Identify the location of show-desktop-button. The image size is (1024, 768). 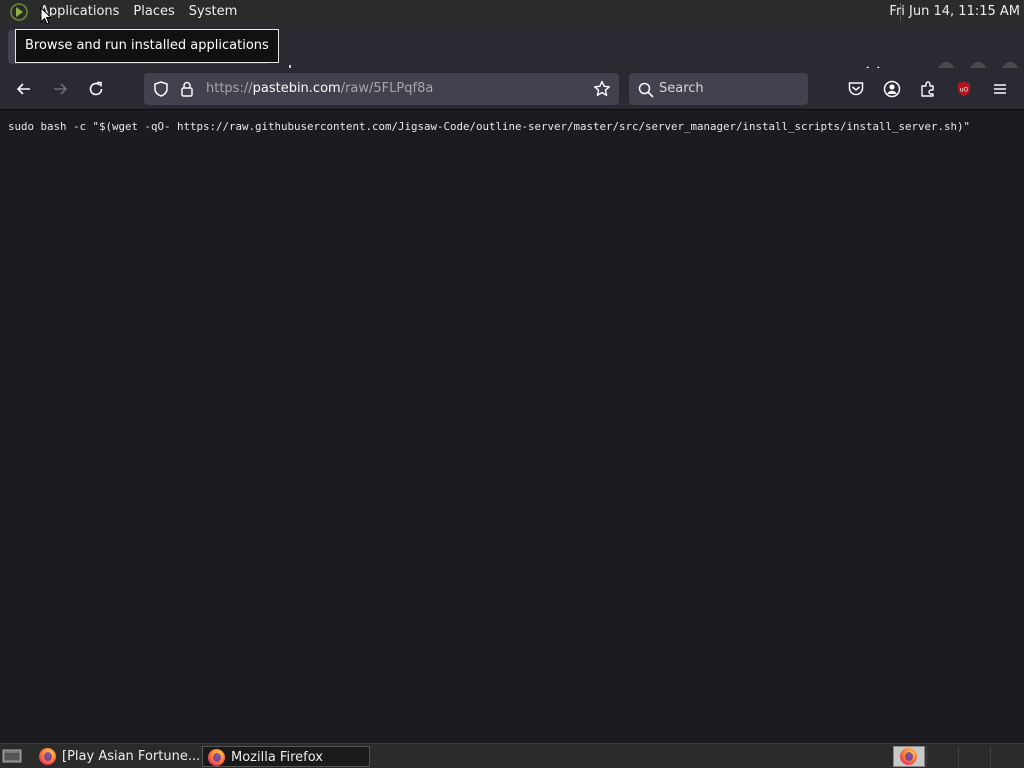
(12, 756).